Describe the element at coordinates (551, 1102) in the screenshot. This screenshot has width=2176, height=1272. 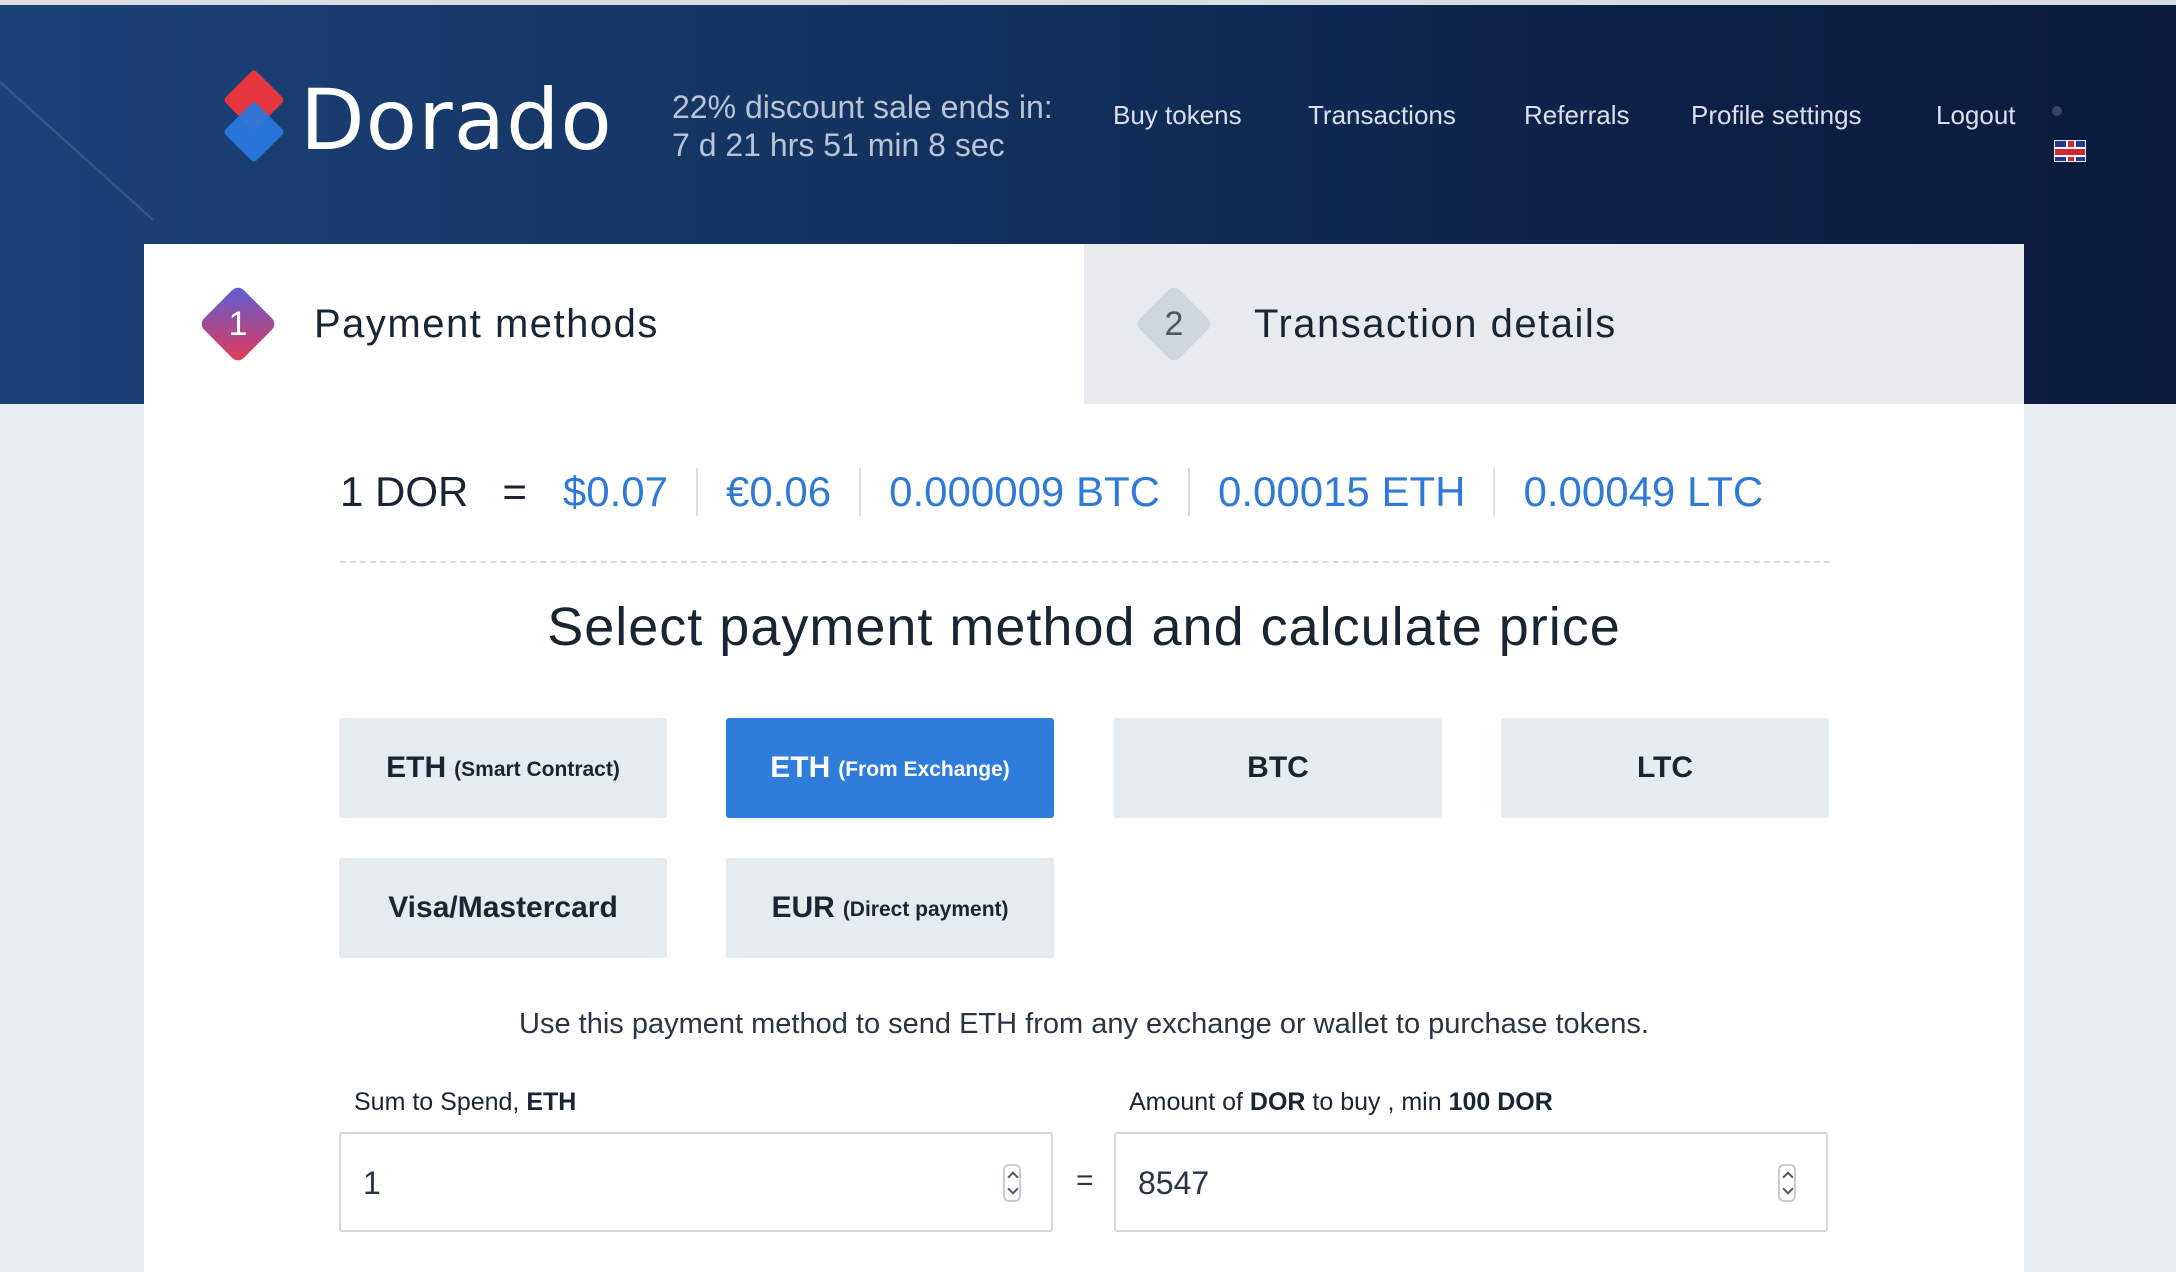
I see `spend-label-currency: ETH` at that location.